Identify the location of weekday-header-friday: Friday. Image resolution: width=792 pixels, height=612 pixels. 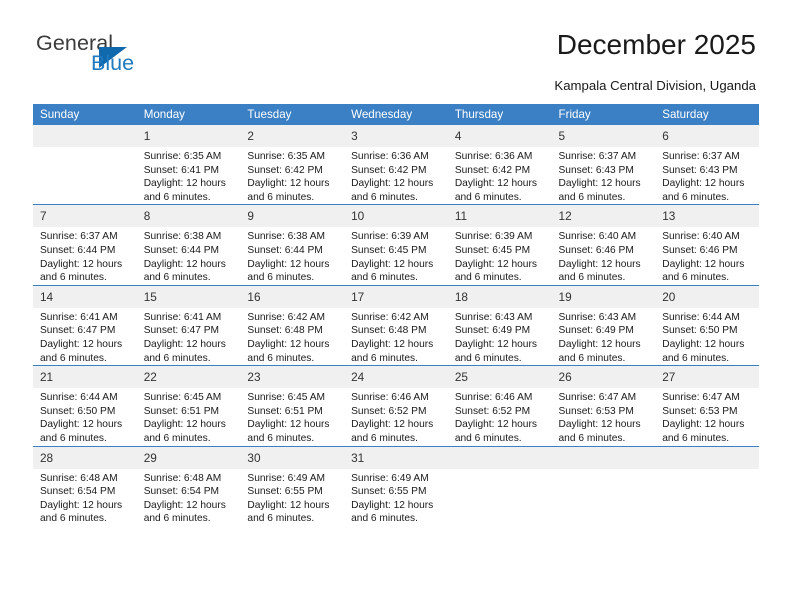
(603, 114).